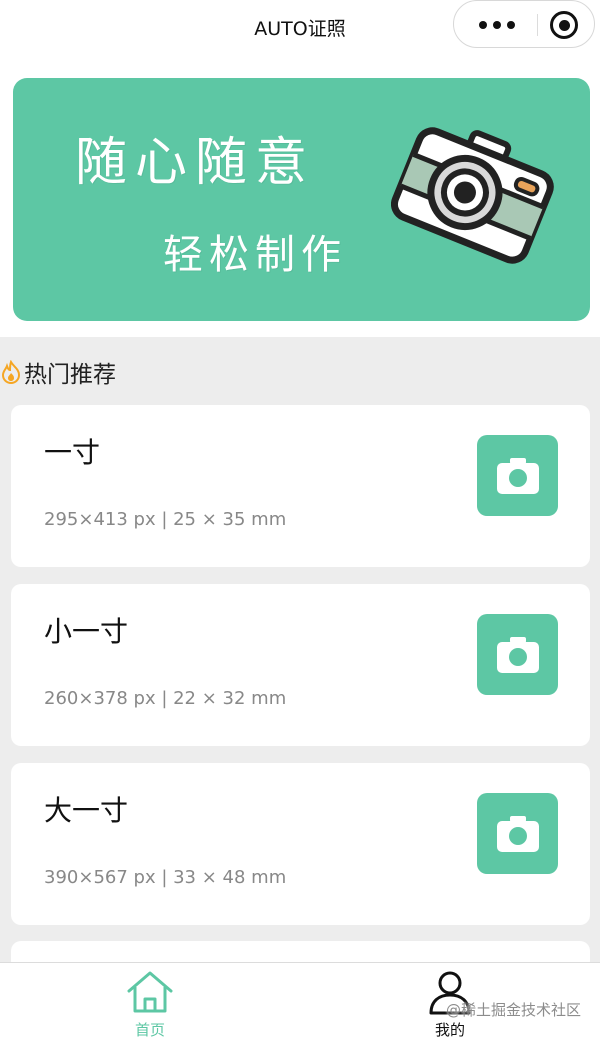  I want to click on watermark: @稀土掘金技术社区, so click(514, 1010).